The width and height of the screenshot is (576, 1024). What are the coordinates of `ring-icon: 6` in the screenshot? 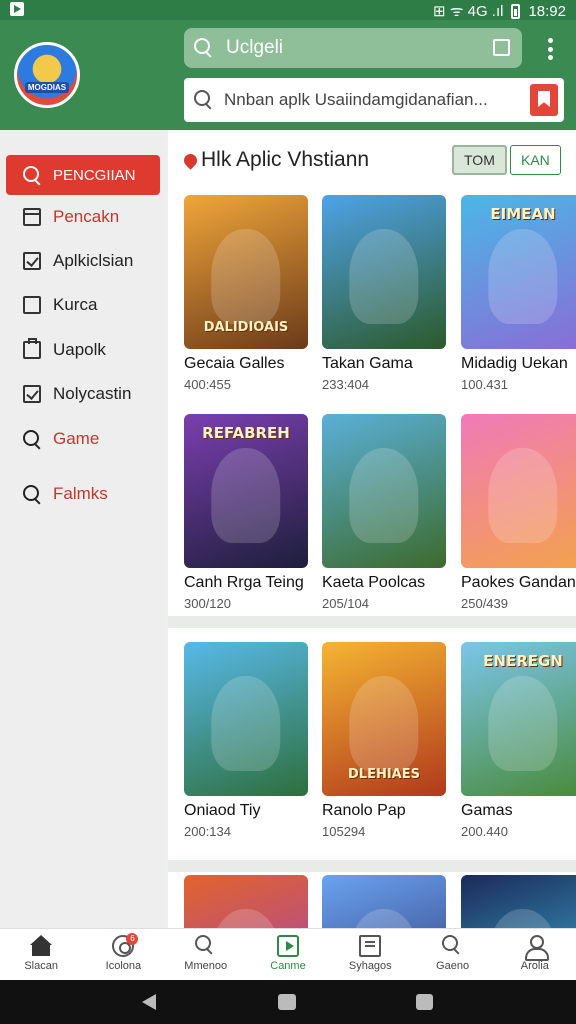 It's located at (125, 945).